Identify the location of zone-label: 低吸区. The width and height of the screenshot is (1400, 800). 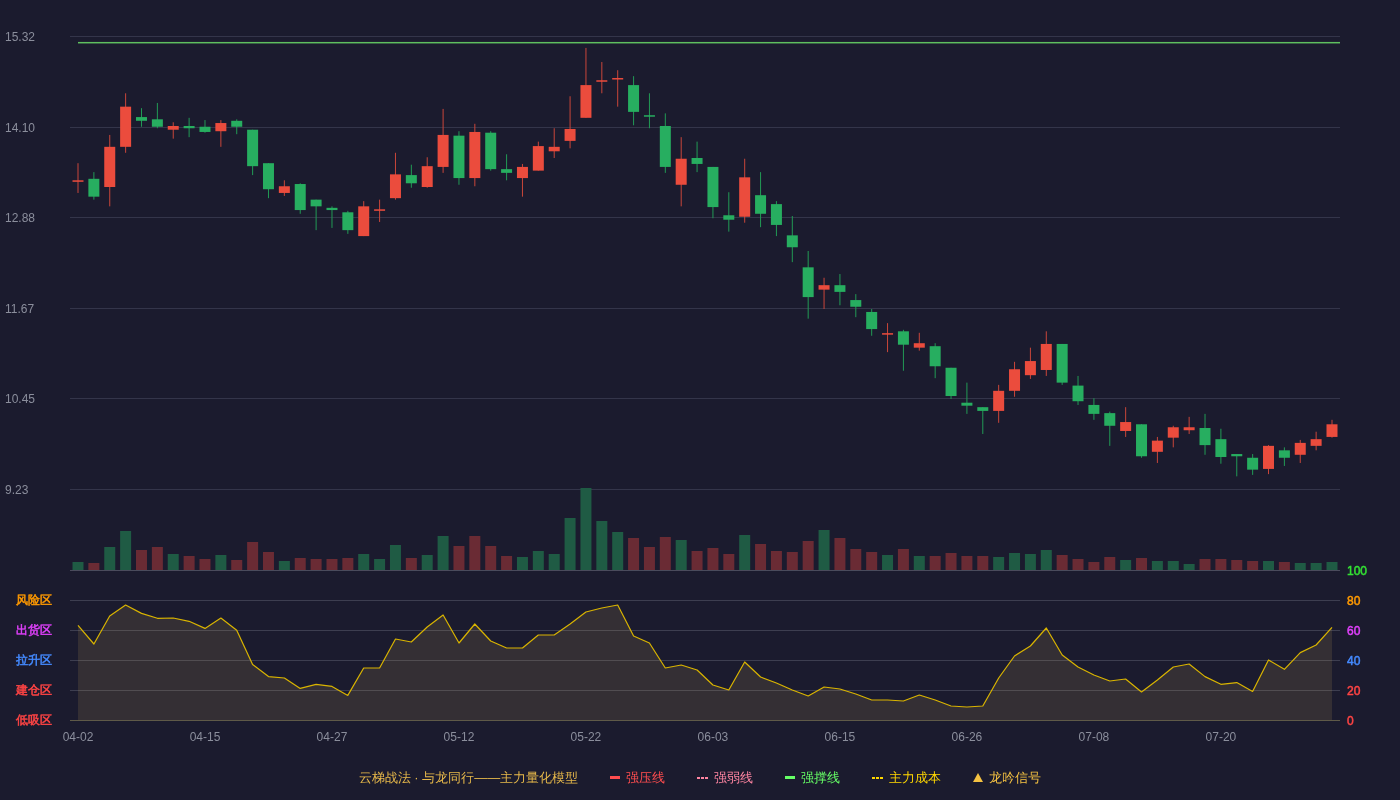
(34, 720).